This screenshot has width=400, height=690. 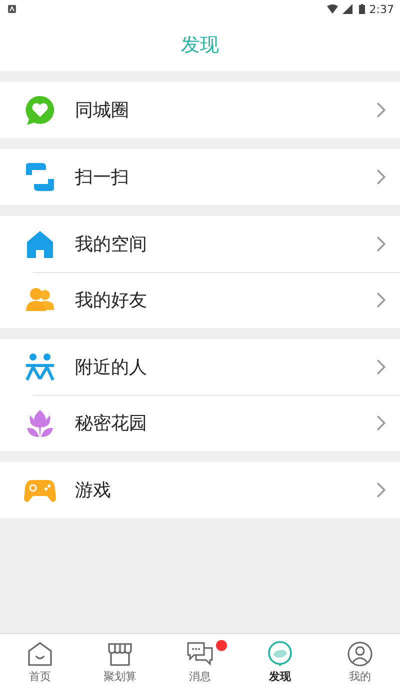 I want to click on menu-item: 同城圈, so click(x=200, y=110).